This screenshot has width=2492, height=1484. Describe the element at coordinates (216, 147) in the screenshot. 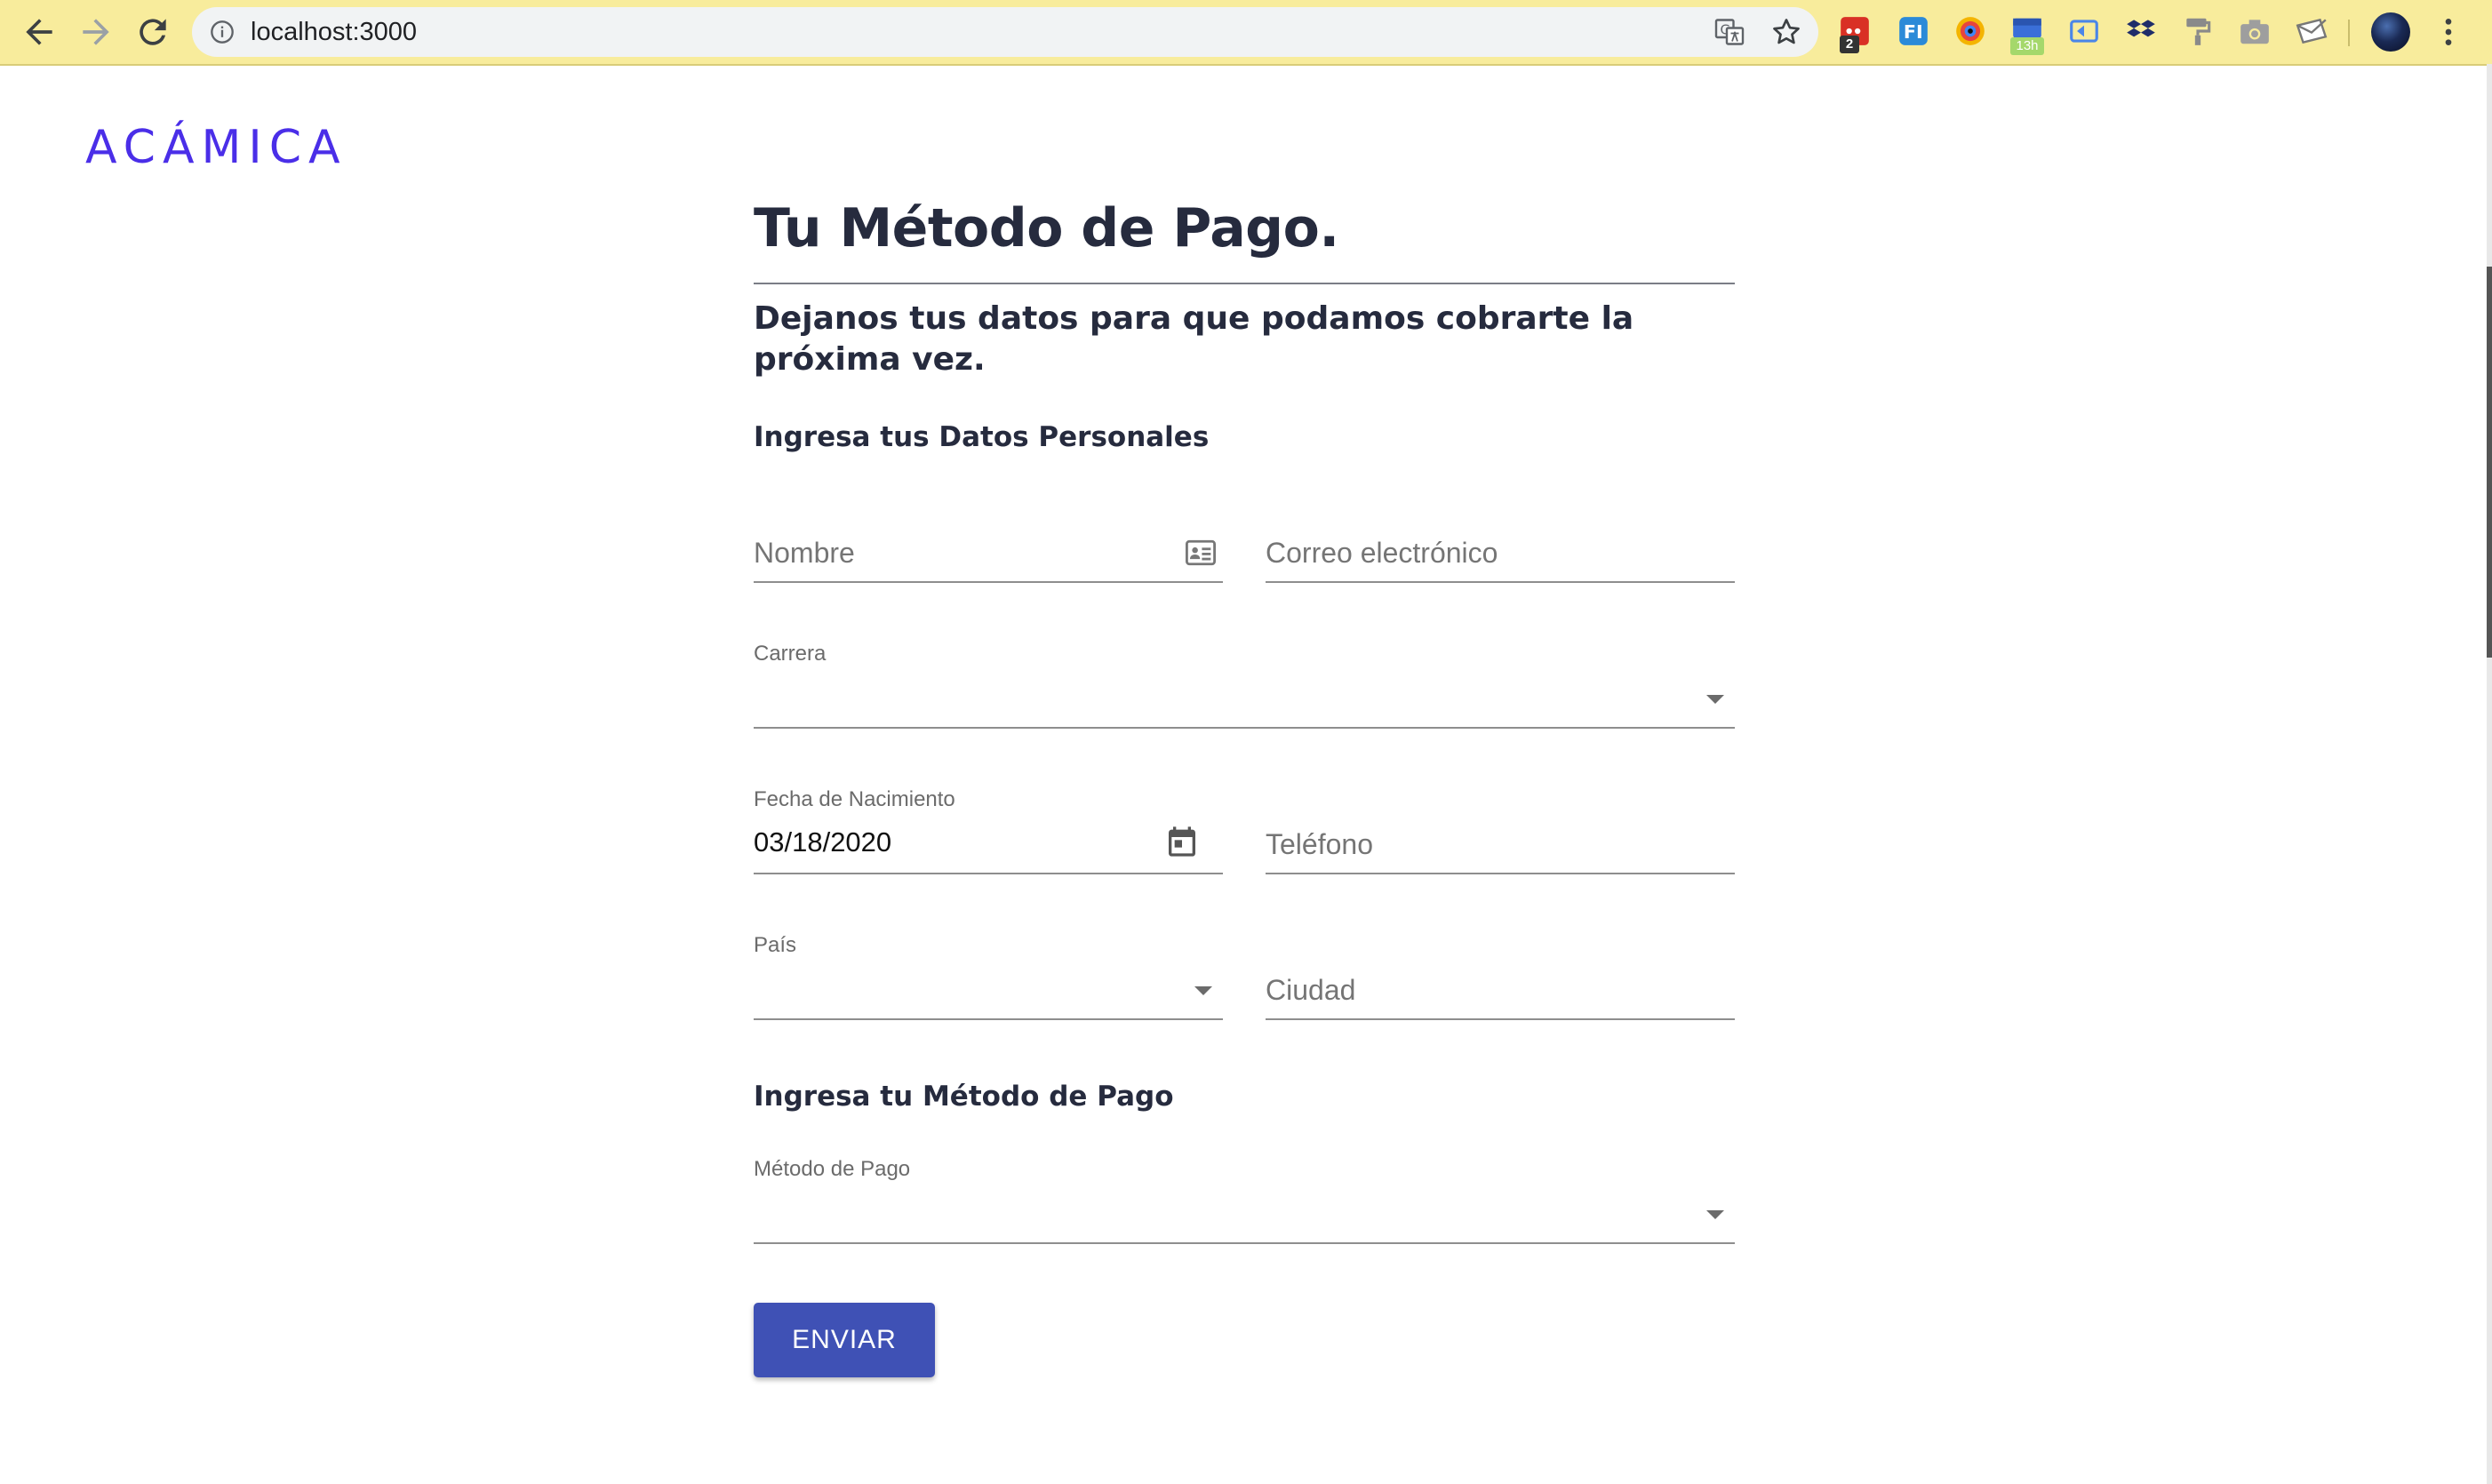

I see `acamica-logo: ACÁMICA` at that location.